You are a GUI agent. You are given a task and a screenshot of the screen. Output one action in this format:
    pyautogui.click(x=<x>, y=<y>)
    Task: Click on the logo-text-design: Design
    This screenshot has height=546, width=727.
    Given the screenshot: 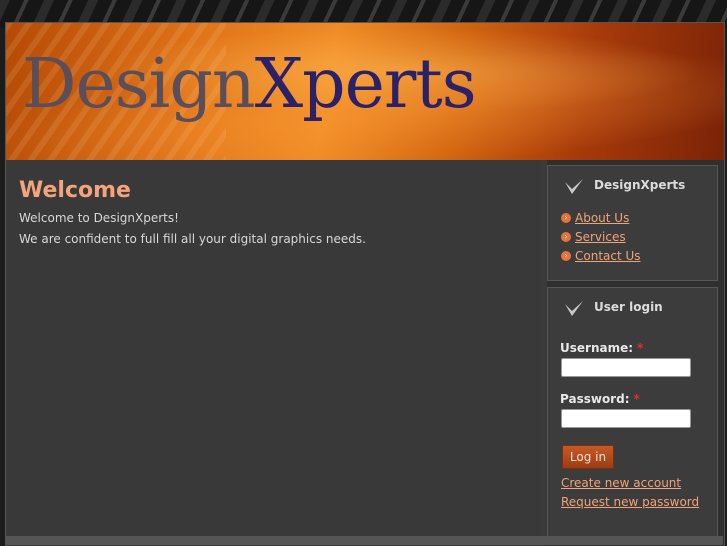 What is the action you would take?
    pyautogui.click(x=139, y=84)
    